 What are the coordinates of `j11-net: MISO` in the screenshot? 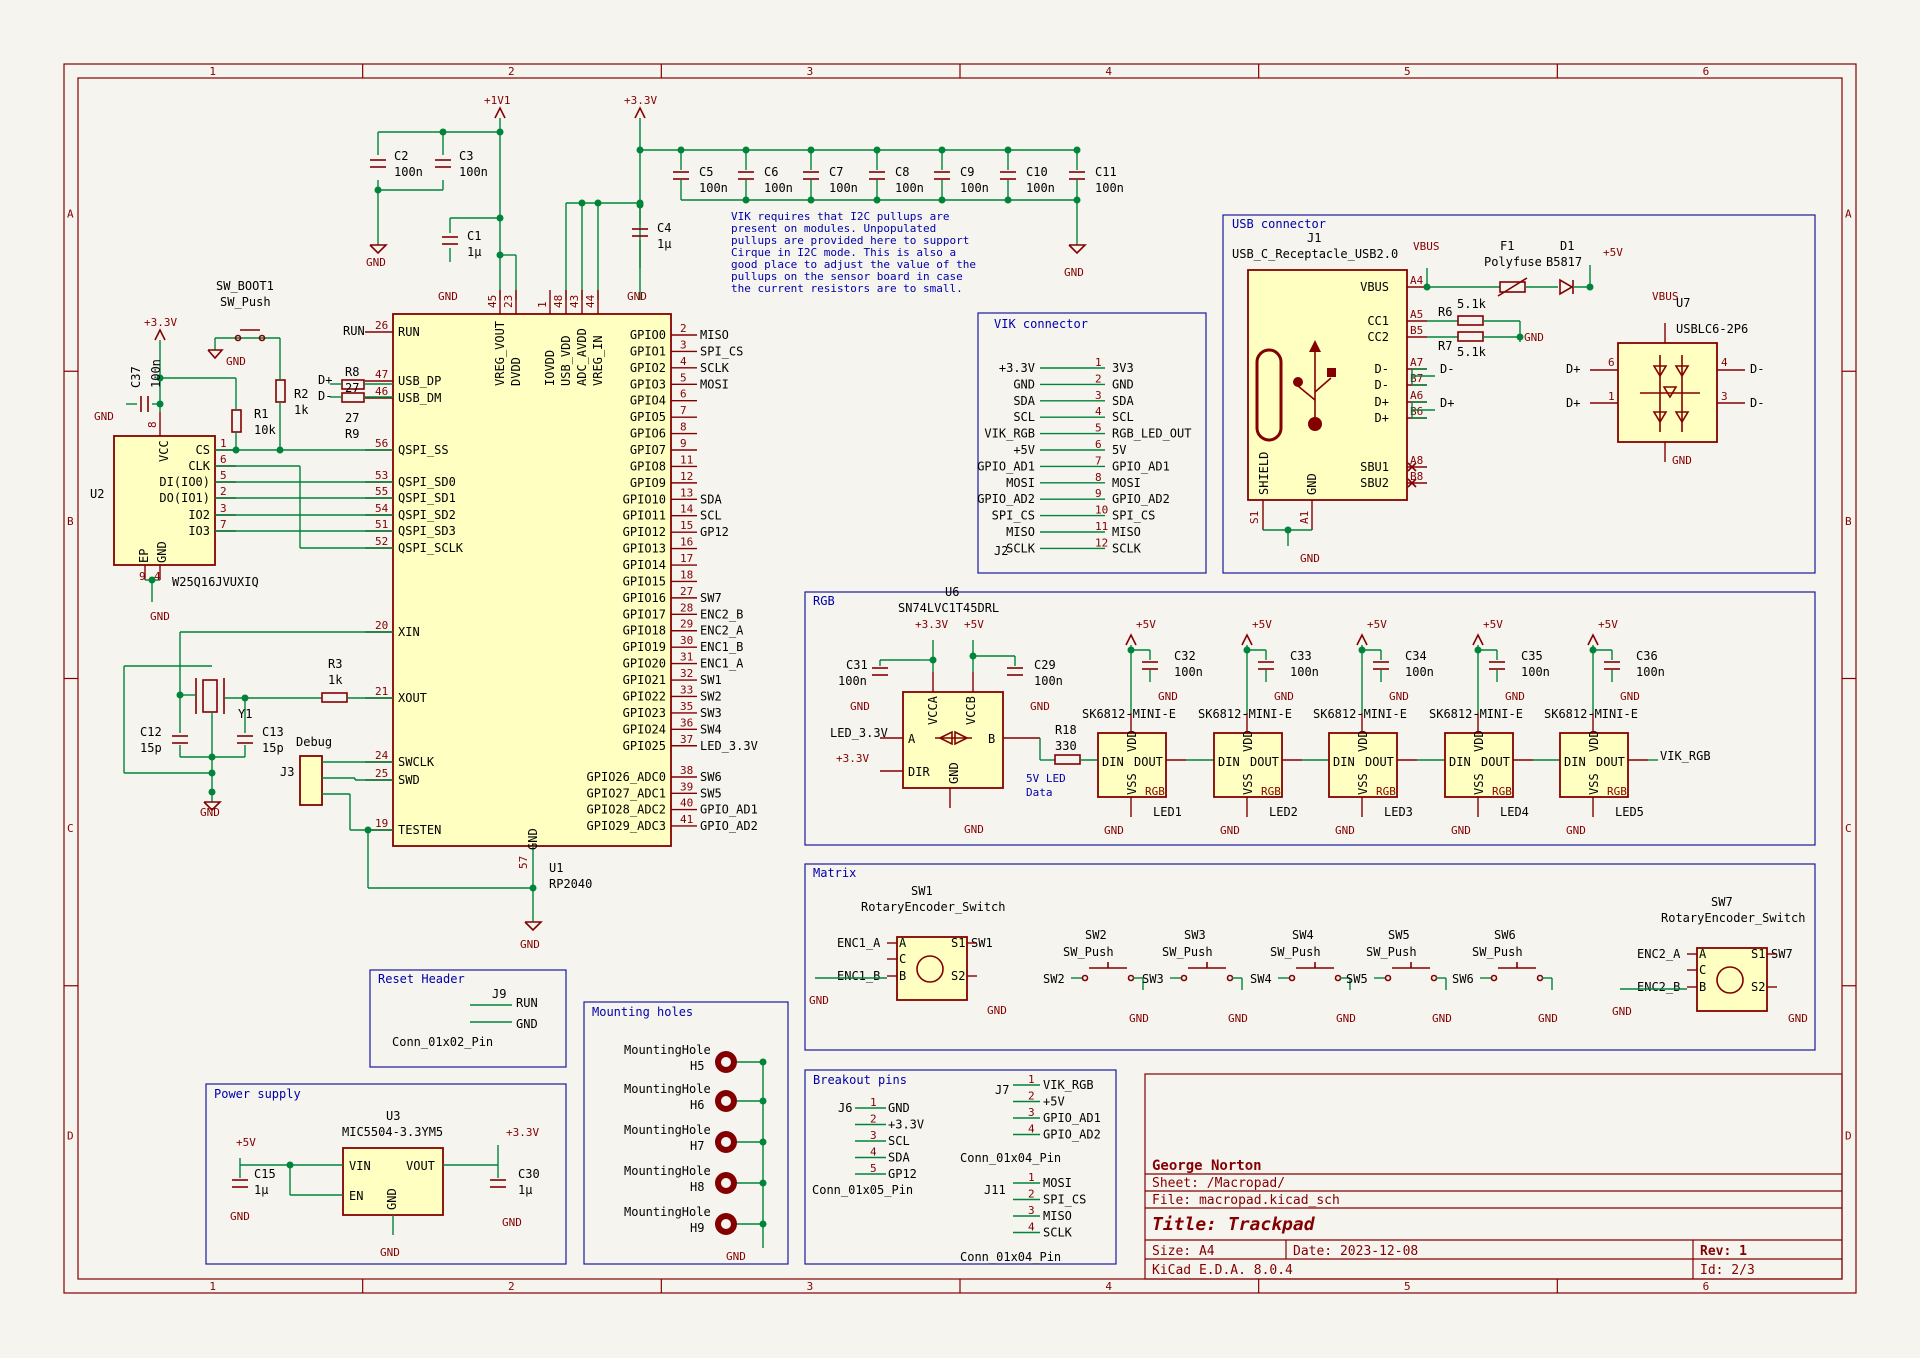 It's located at (1057, 1216).